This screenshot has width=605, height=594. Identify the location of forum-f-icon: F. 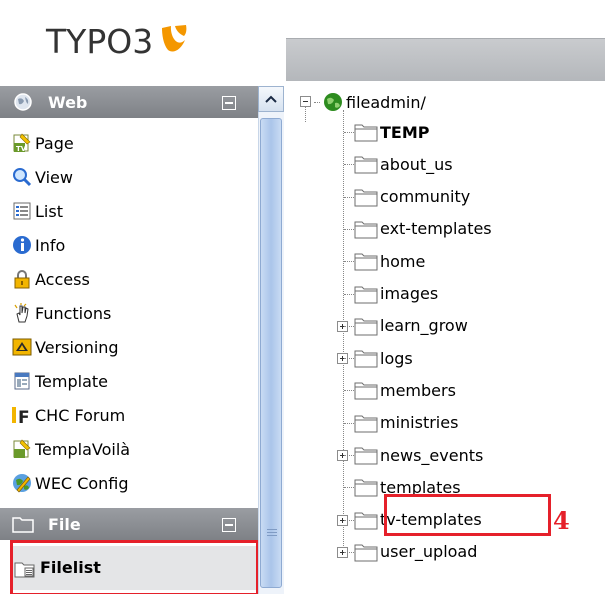
(22, 415).